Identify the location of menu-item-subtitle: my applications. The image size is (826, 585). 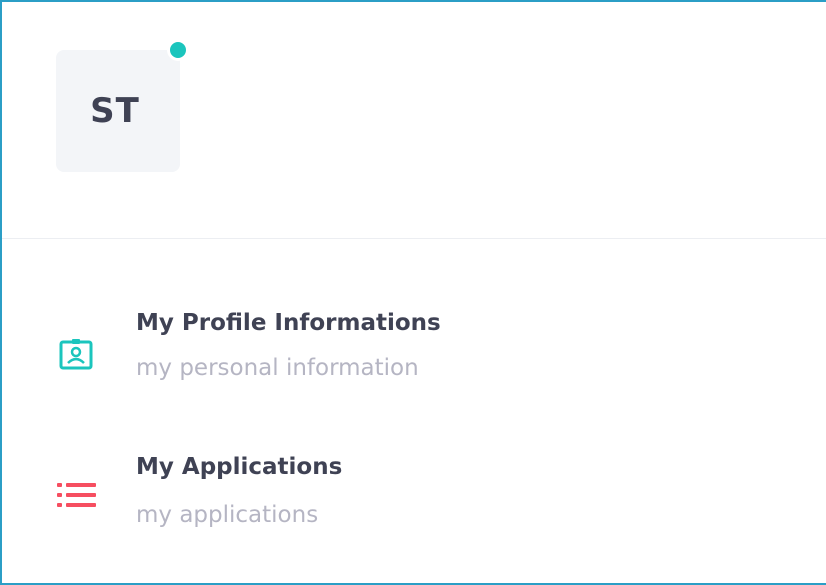
(227, 515).